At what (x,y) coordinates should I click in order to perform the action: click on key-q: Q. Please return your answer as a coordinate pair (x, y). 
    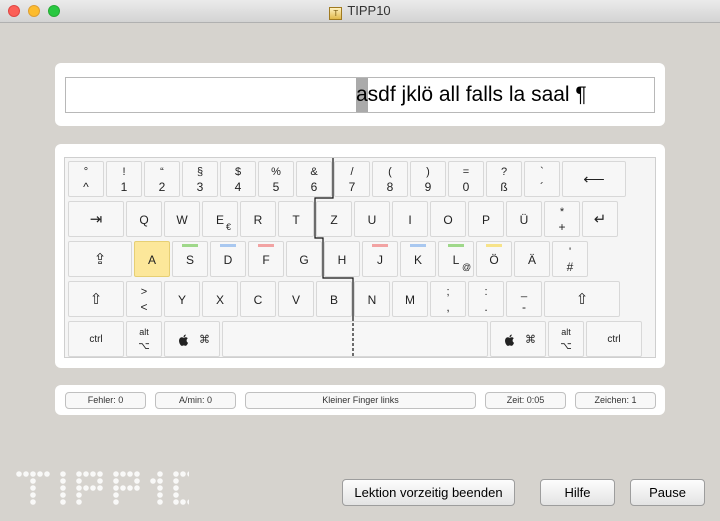
    Looking at the image, I should click on (144, 219).